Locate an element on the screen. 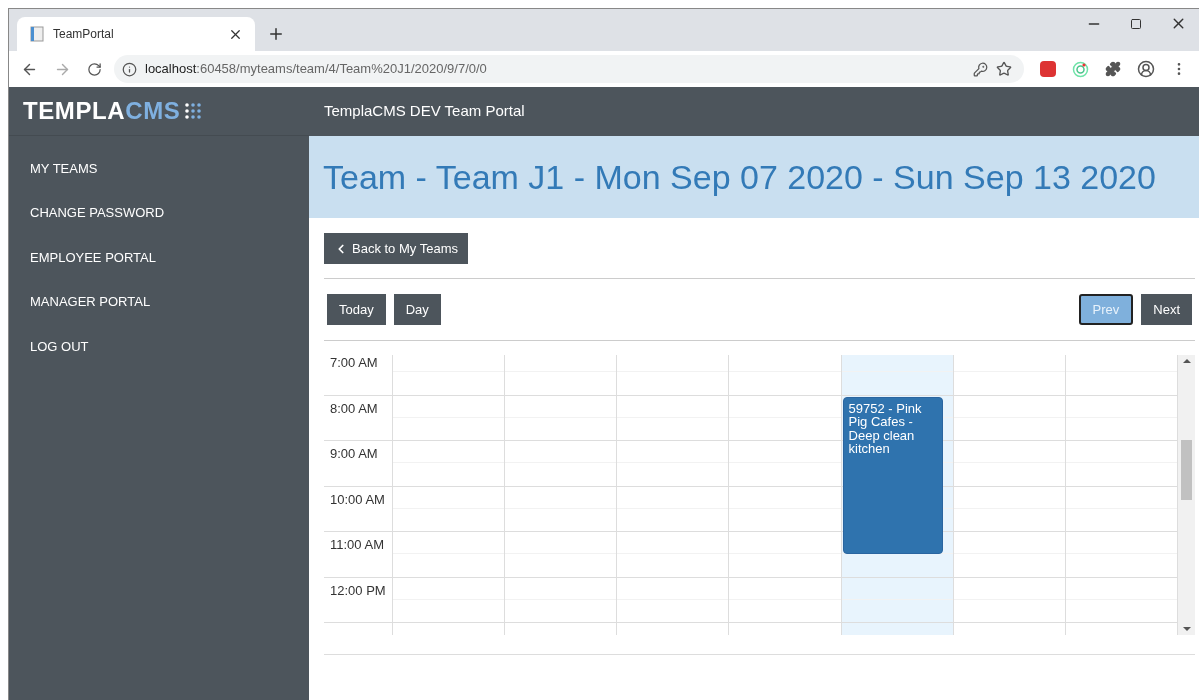 This screenshot has width=1199, height=700. time-label: 7:00 AM is located at coordinates (354, 362).